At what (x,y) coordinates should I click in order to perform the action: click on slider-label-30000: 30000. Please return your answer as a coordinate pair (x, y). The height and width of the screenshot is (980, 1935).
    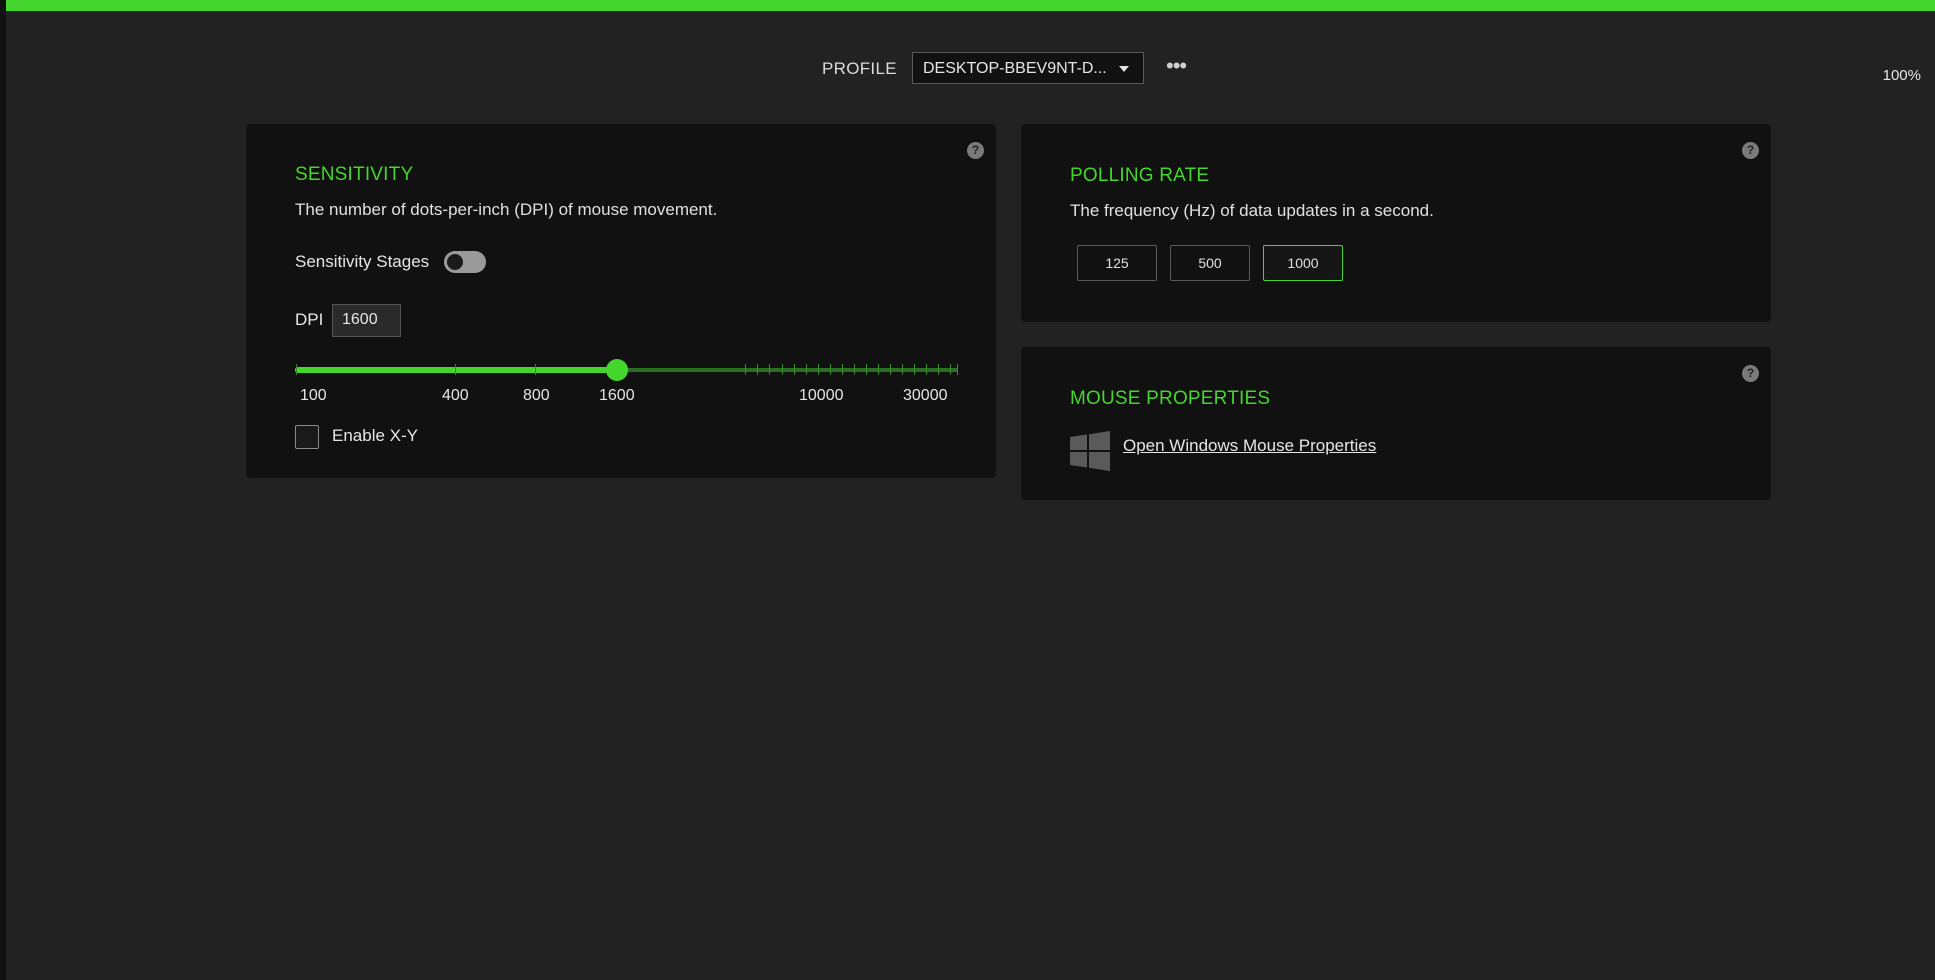
    Looking at the image, I should click on (925, 395).